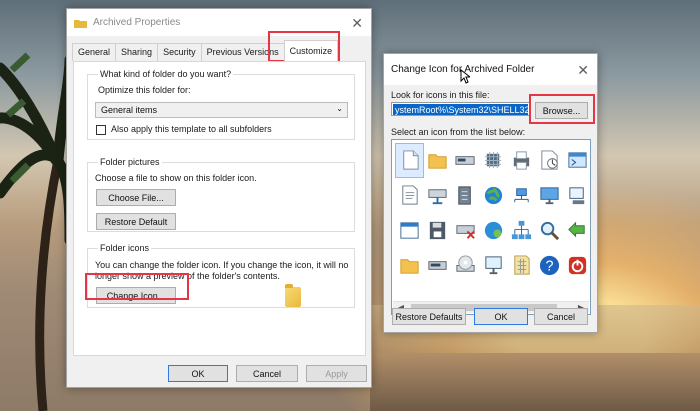 The image size is (700, 411). I want to click on terminal-window-icon-glyph, so click(577, 160).